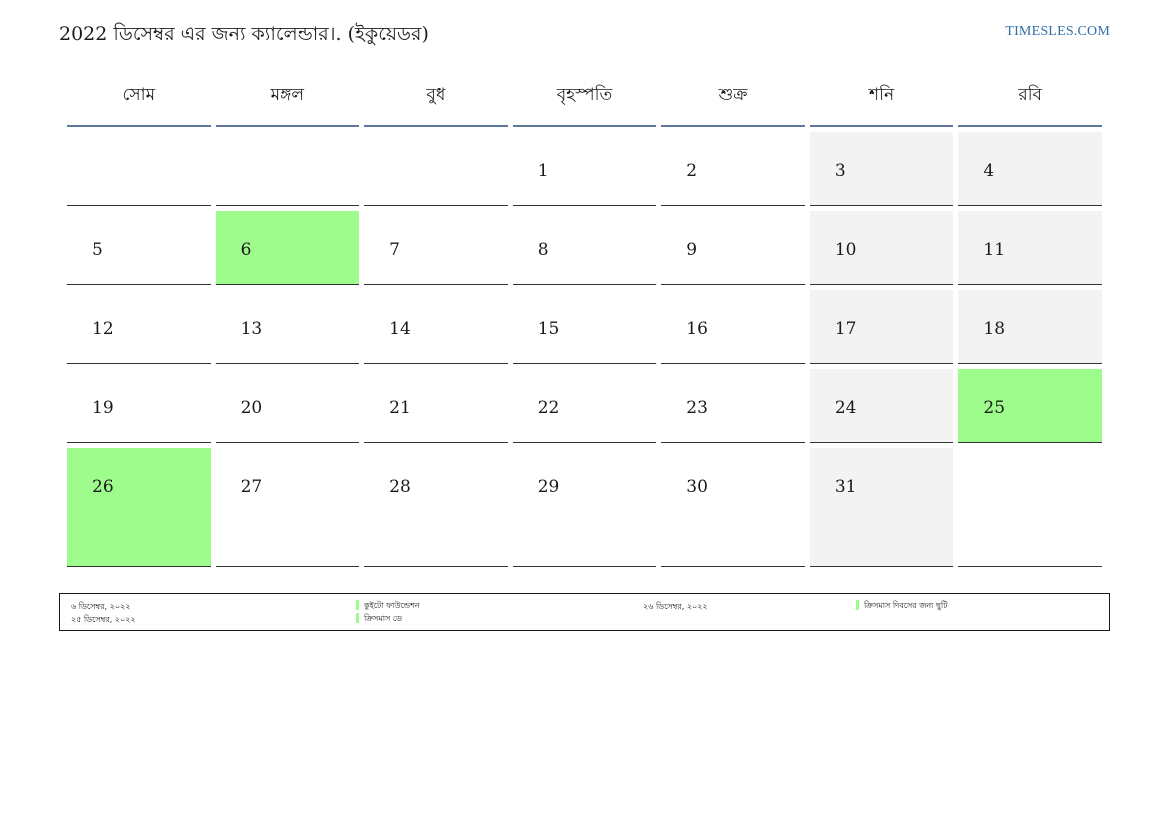 This screenshot has width=1169, height=827. Describe the element at coordinates (287, 406) in the screenshot. I see `day-cell: 20` at that location.